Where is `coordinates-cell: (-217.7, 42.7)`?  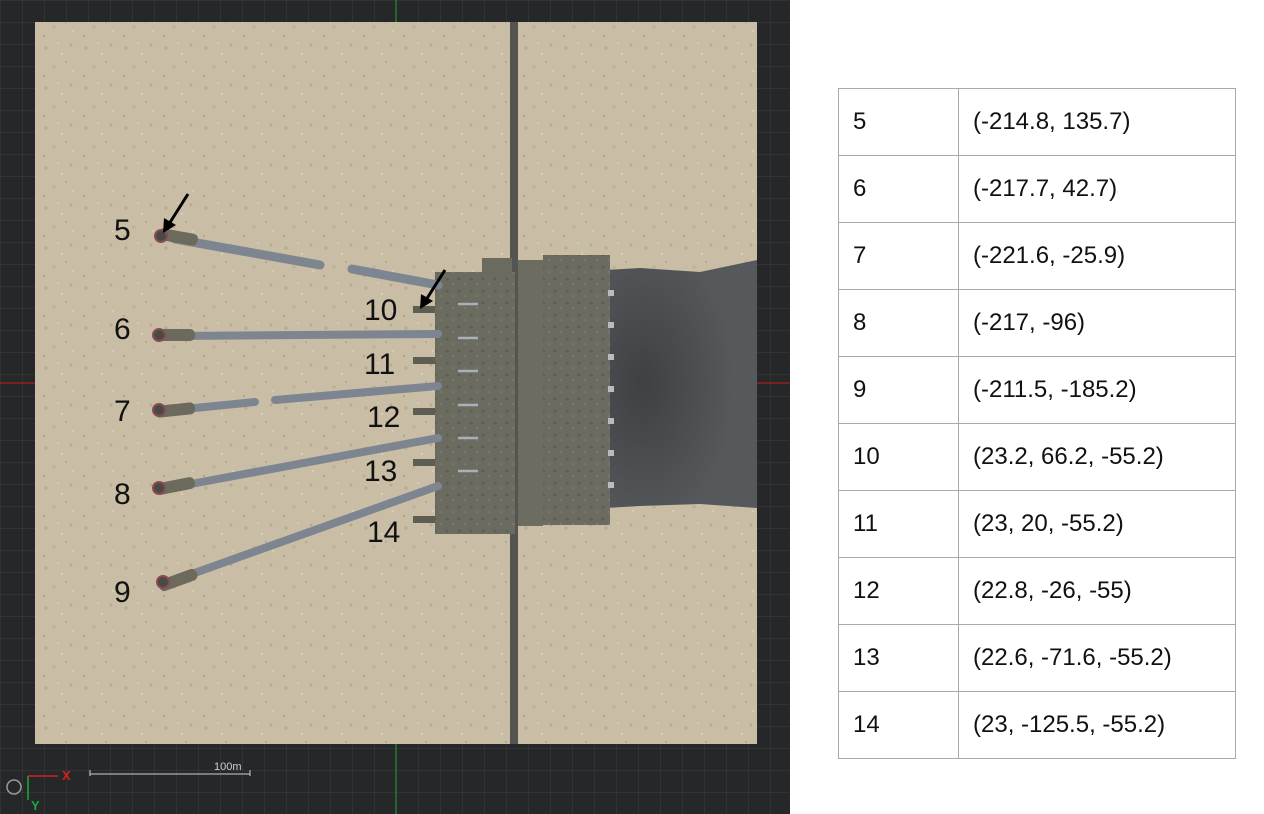 coordinates-cell: (-217.7, 42.7) is located at coordinates (1097, 189).